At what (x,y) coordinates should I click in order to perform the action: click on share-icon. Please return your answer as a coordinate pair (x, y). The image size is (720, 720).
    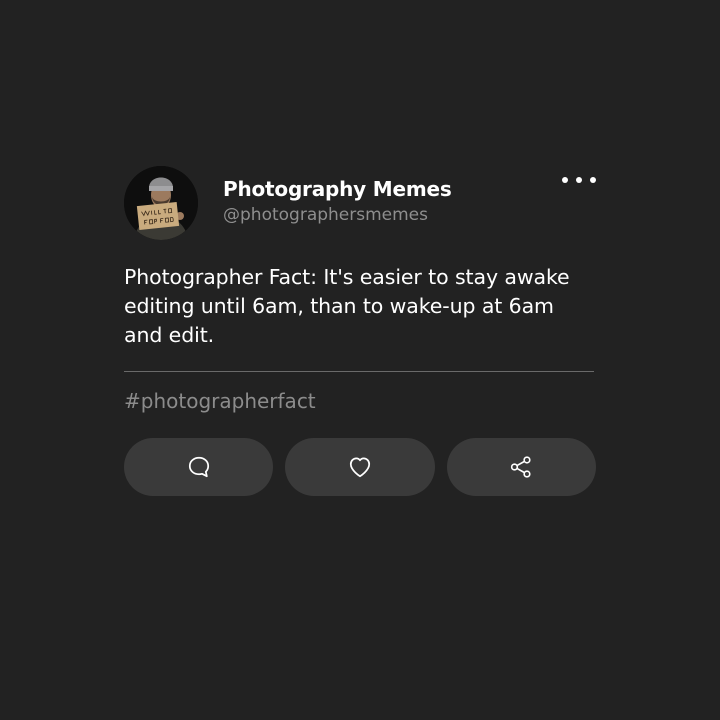
    Looking at the image, I should click on (521, 467).